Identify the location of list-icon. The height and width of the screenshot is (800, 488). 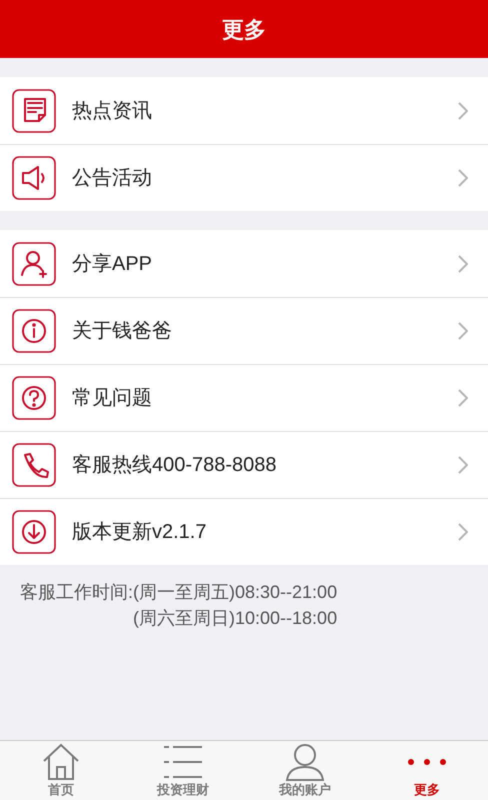
(183, 761).